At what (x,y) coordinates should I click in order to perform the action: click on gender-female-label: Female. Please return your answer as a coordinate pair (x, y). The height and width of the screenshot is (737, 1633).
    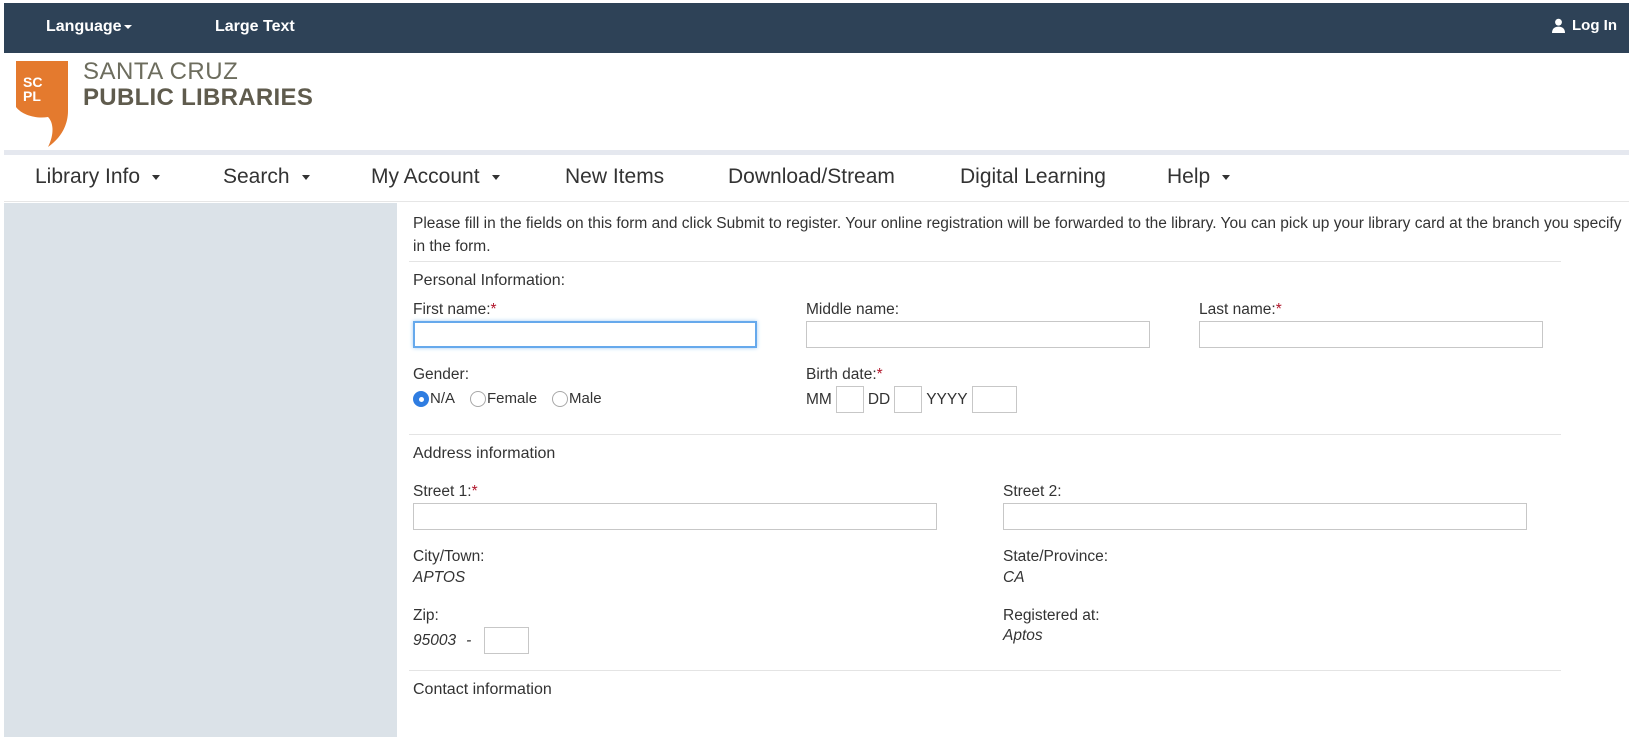
    Looking at the image, I should click on (512, 398).